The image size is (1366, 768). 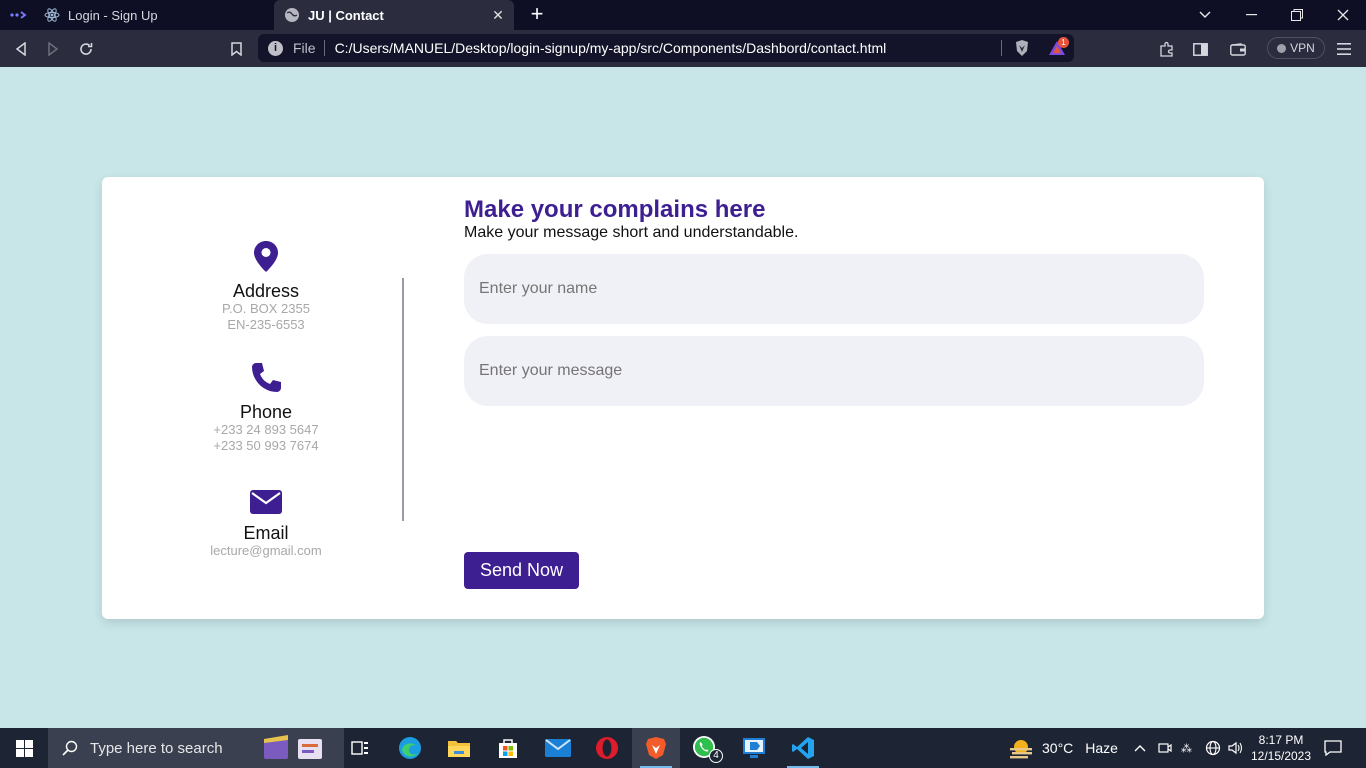 I want to click on weather-widget: 30°C Haze, so click(x=1063, y=748).